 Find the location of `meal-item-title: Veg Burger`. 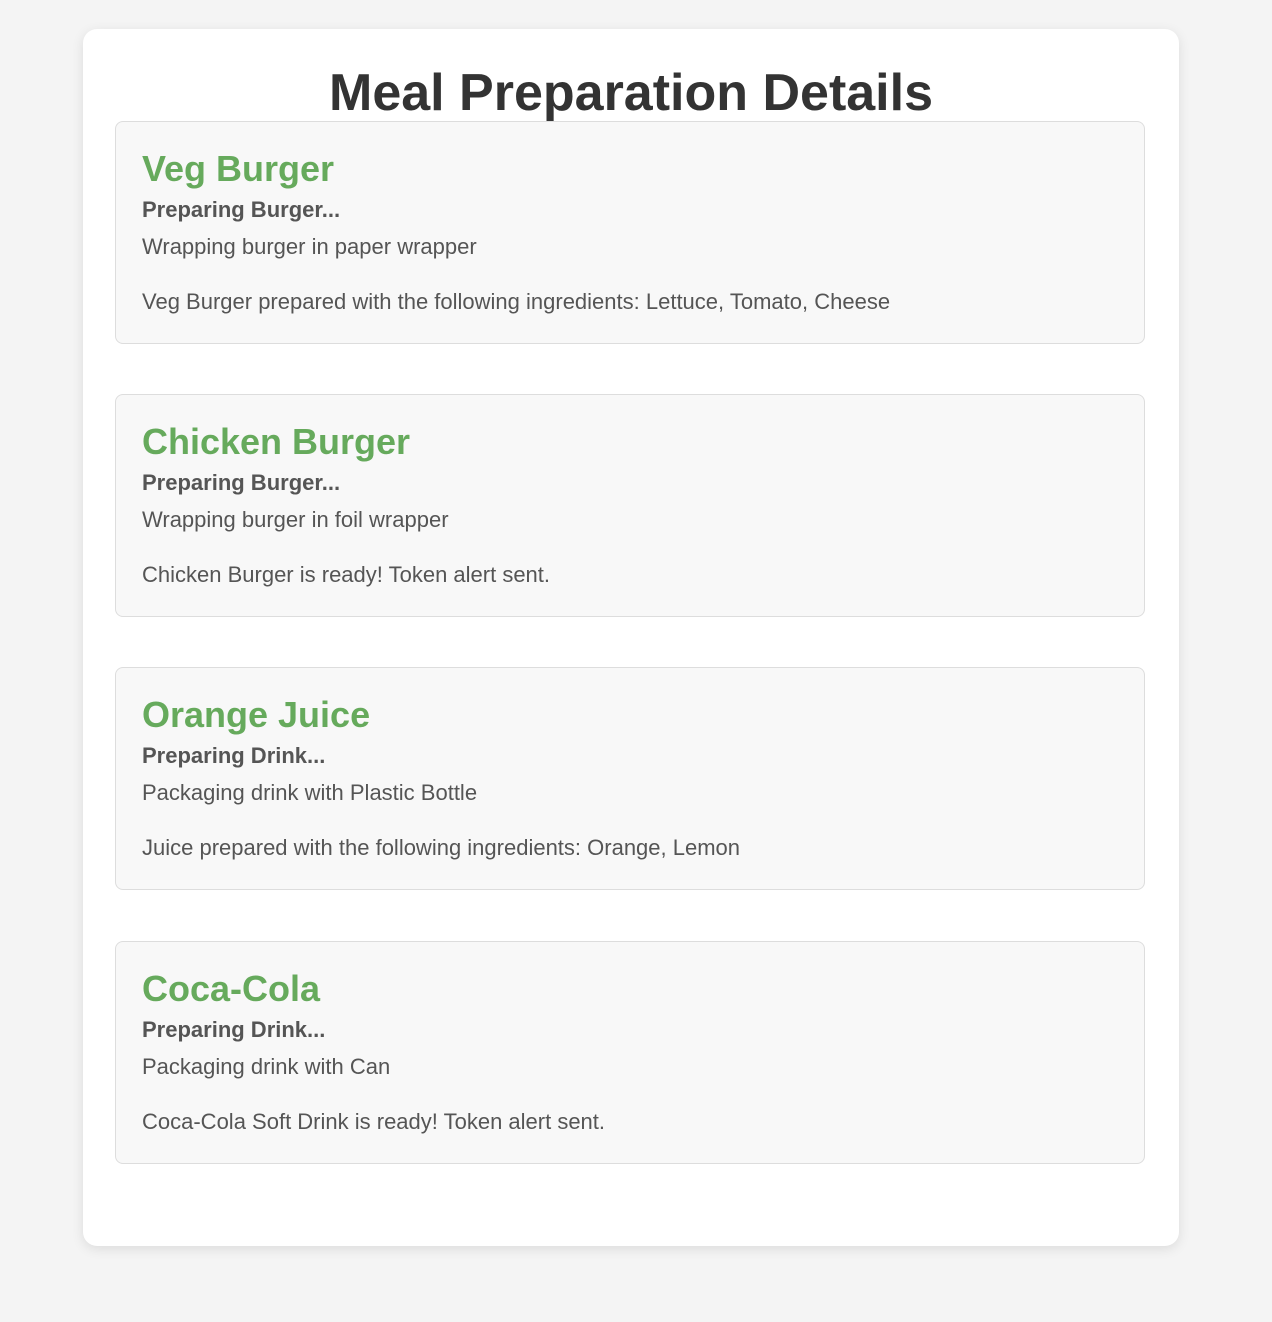

meal-item-title: Veg Burger is located at coordinates (238, 168).